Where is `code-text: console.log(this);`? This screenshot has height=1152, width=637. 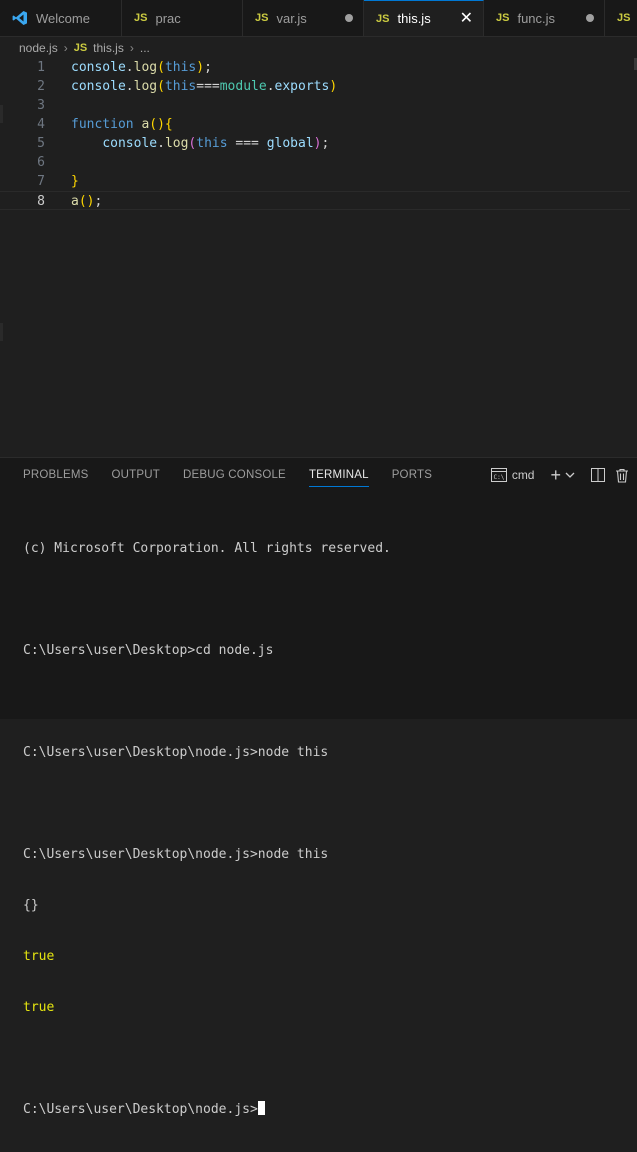 code-text: console.log(this); is located at coordinates (141, 67).